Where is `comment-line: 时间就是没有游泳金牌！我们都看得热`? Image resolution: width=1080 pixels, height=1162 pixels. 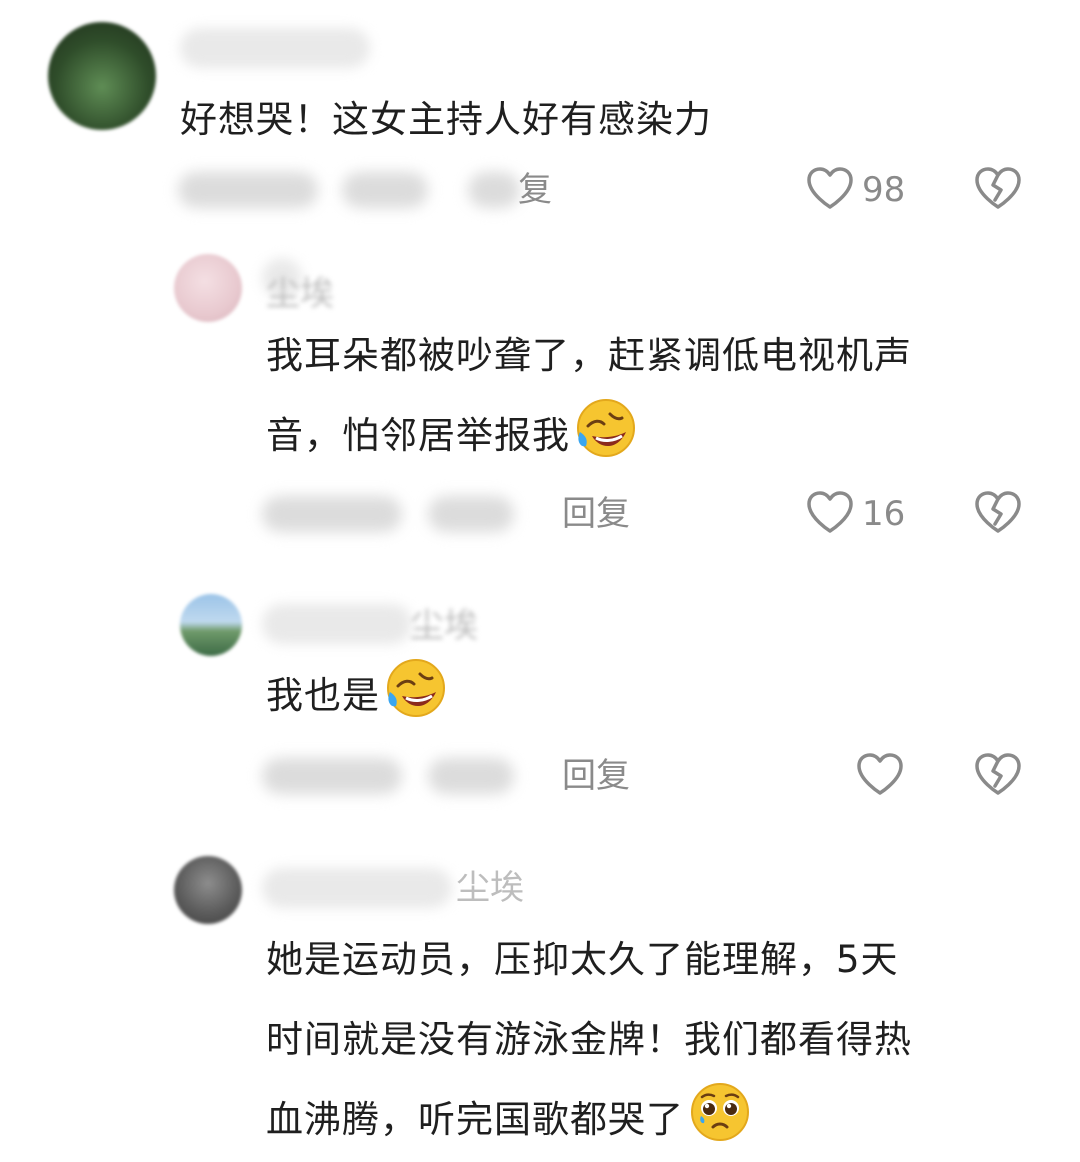
comment-line: 时间就是没有游泳金牌！我们都看得热 is located at coordinates (589, 1039).